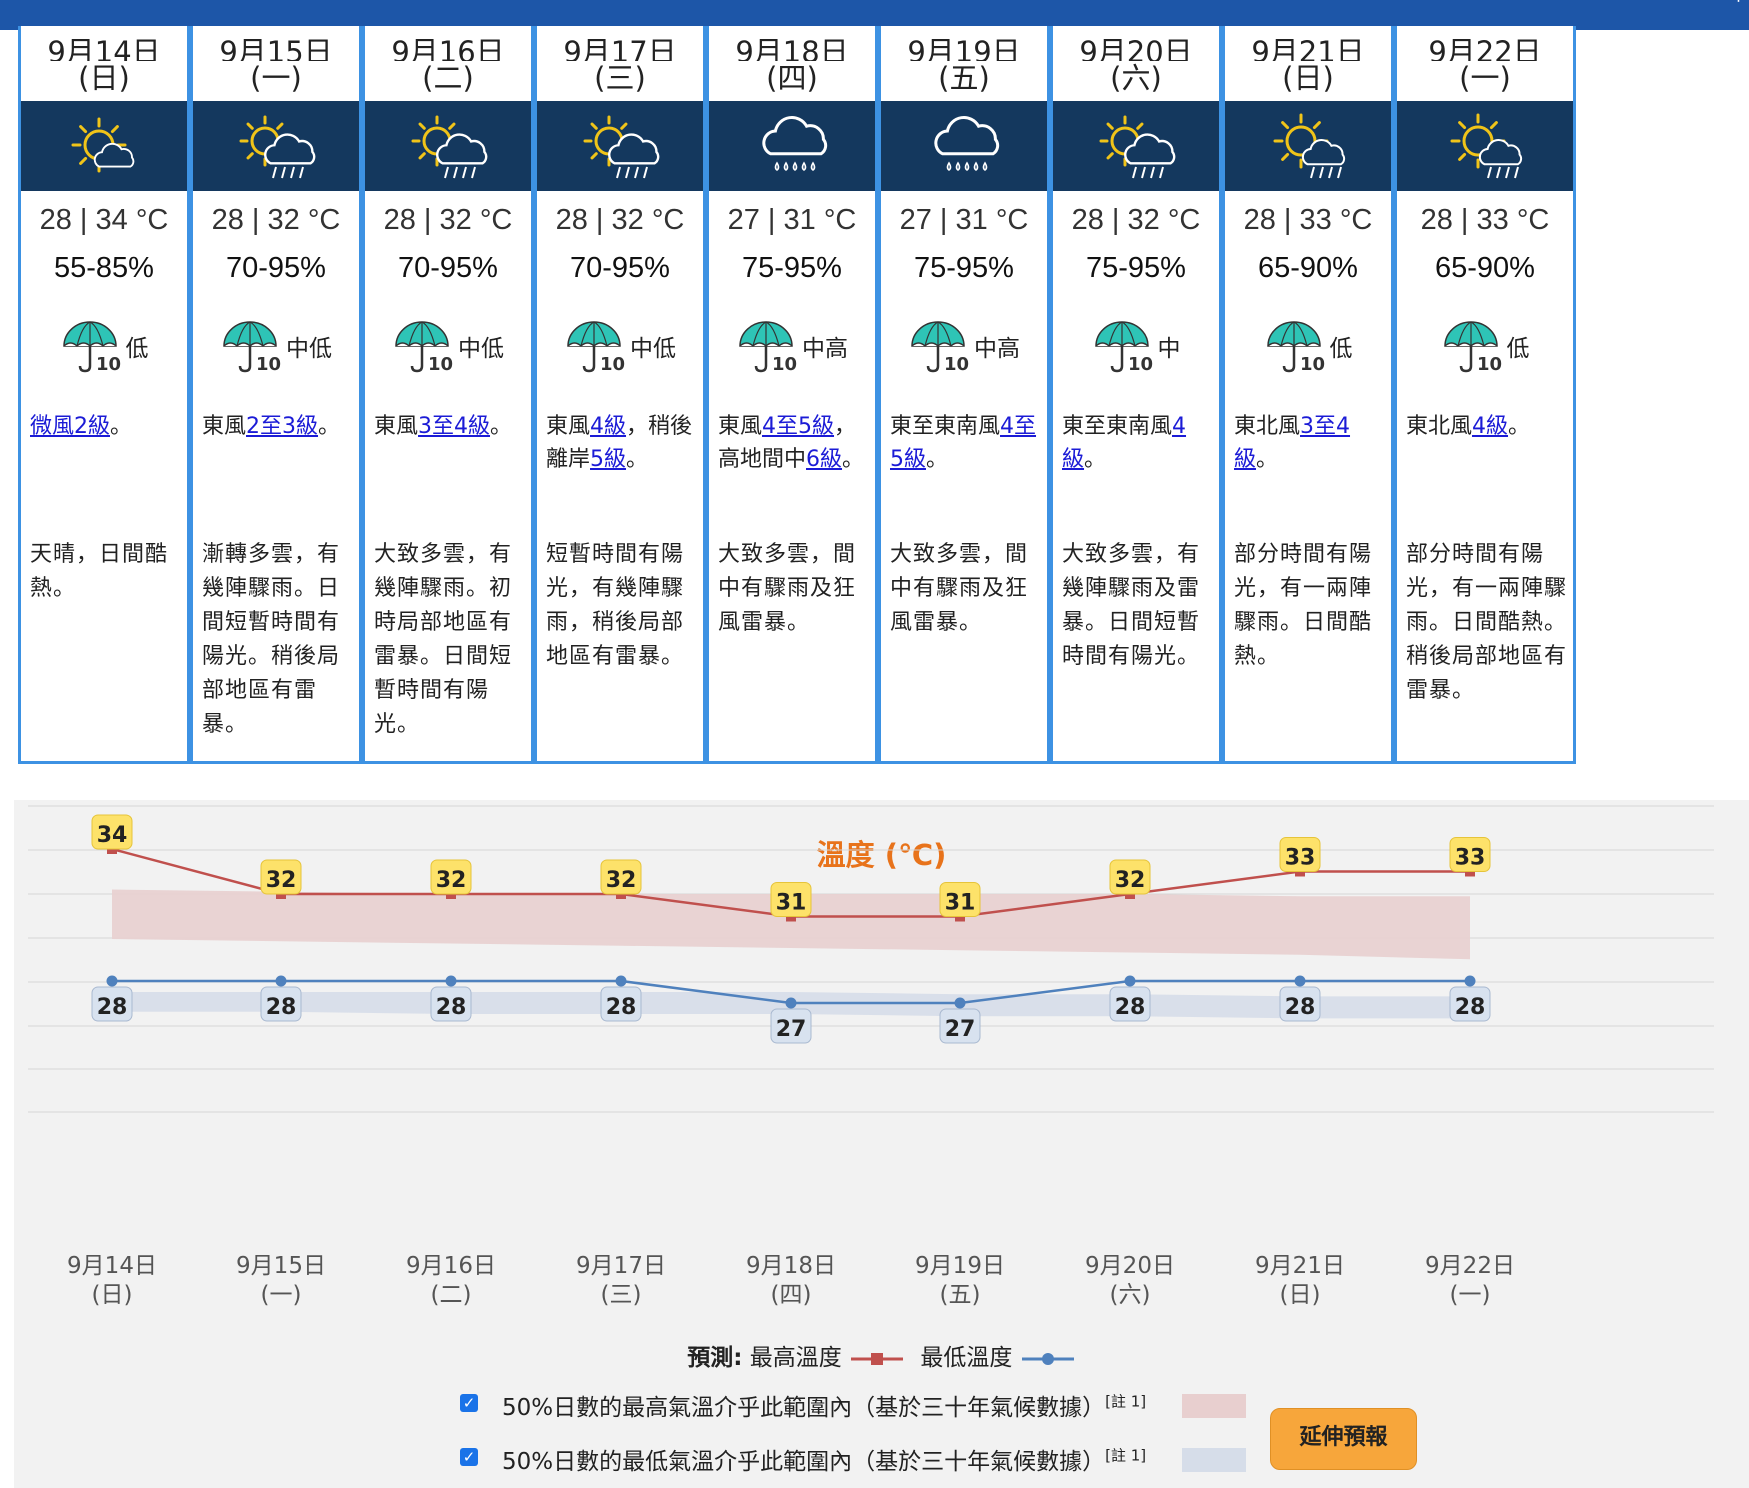  What do you see at coordinates (798, 426) in the screenshot?
I see `wind-force-link: 4至5級` at bounding box center [798, 426].